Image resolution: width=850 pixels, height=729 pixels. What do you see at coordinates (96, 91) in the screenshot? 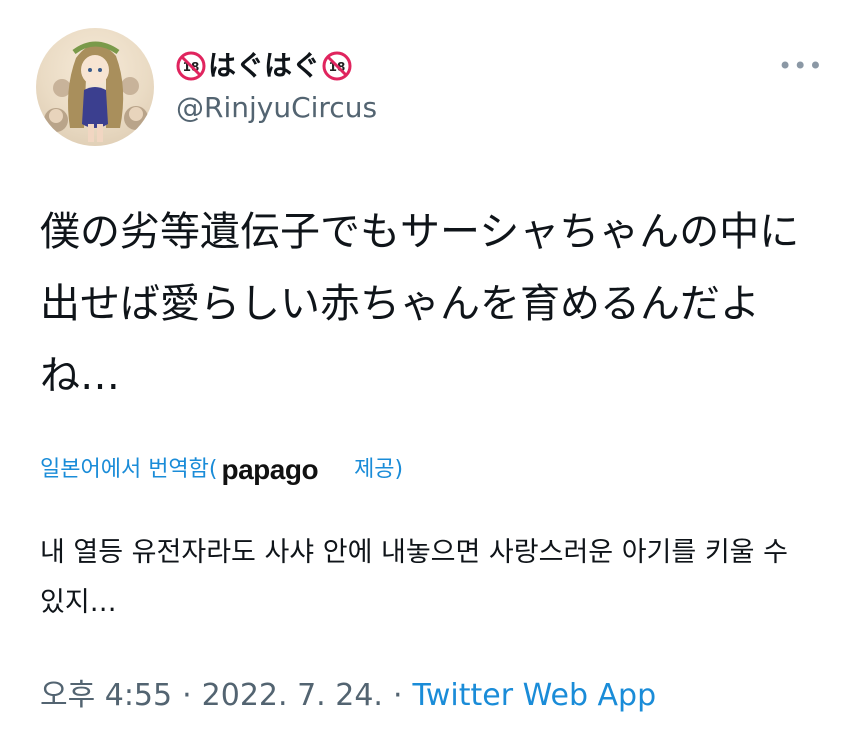
I see `avatar-image` at bounding box center [96, 91].